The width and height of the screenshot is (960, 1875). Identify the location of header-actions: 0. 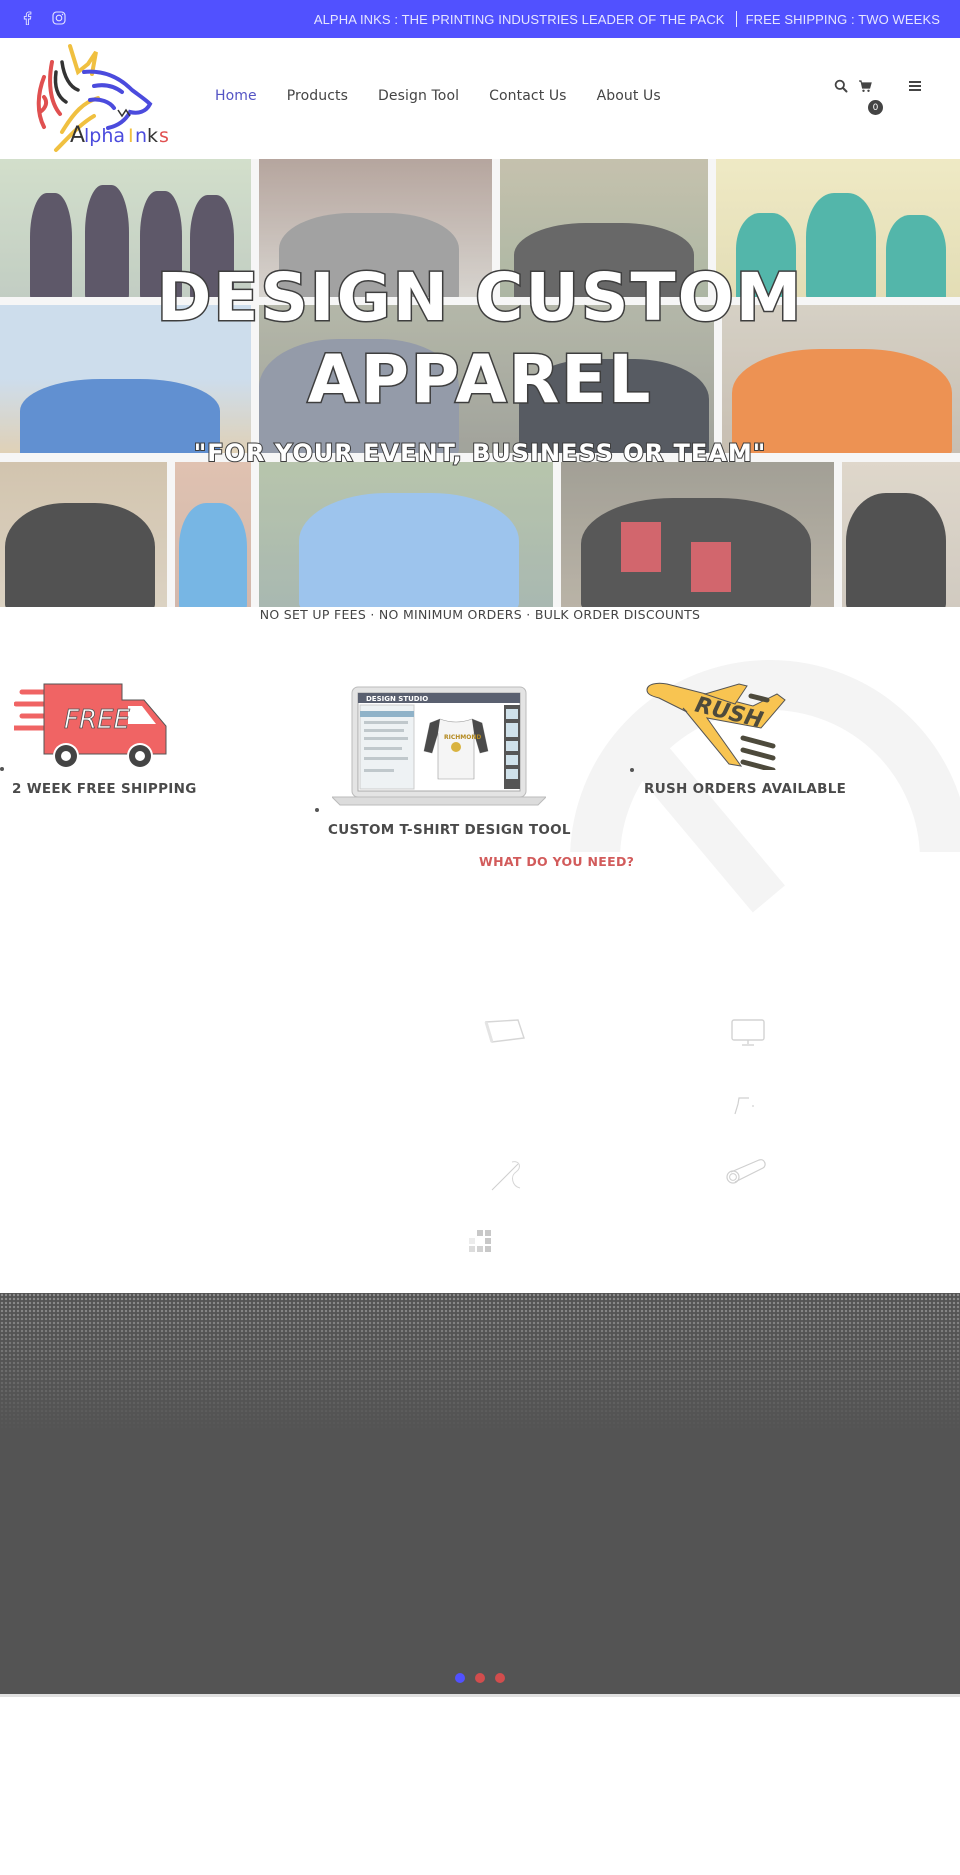
(879, 98).